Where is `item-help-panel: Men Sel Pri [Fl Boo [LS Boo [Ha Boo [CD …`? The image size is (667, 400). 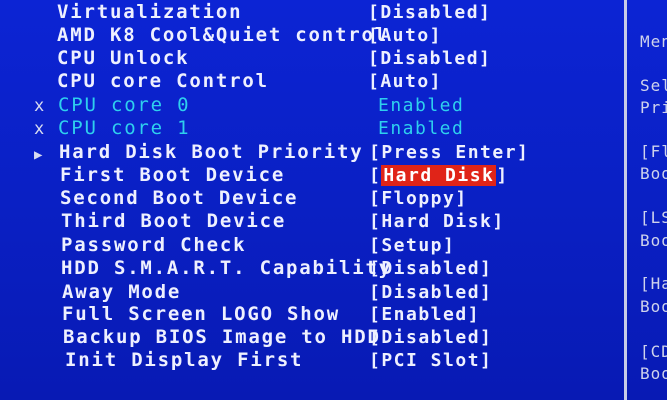 item-help-panel: Men Sel Pri [Fl Boo [LS Boo [Ha Boo [CD … is located at coordinates (647, 200).